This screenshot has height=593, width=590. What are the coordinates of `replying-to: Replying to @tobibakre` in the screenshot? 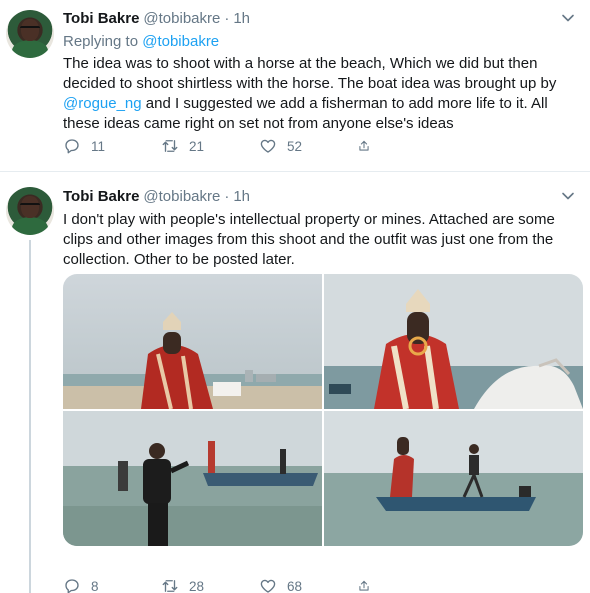 It's located at (320, 42).